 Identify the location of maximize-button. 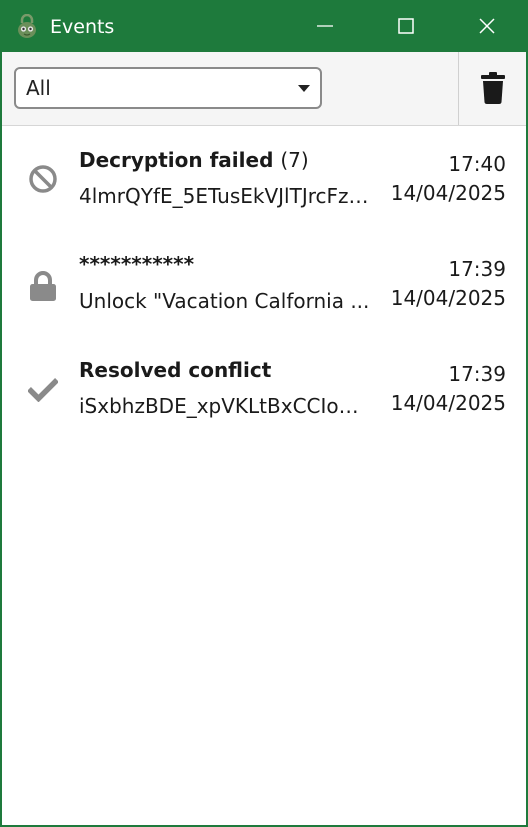
(406, 26).